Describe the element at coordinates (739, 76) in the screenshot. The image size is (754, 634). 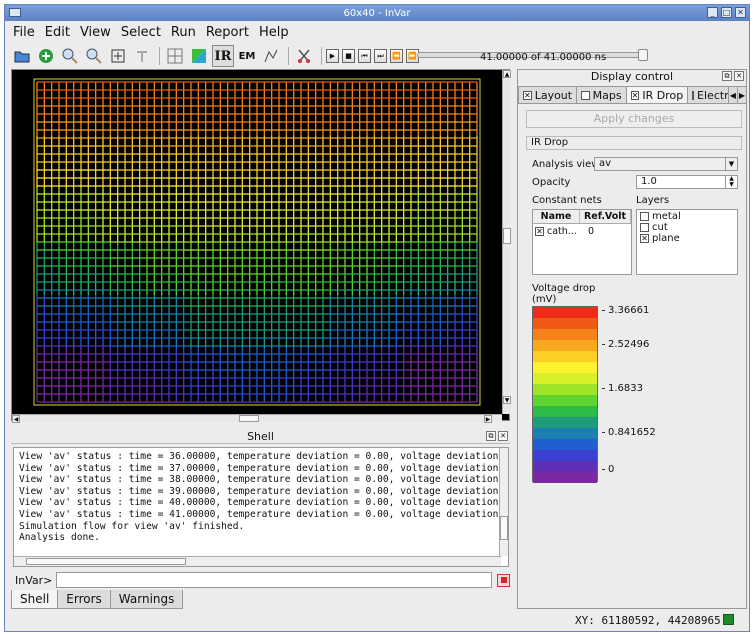
I see `panel-close-icon: ✕` at that location.